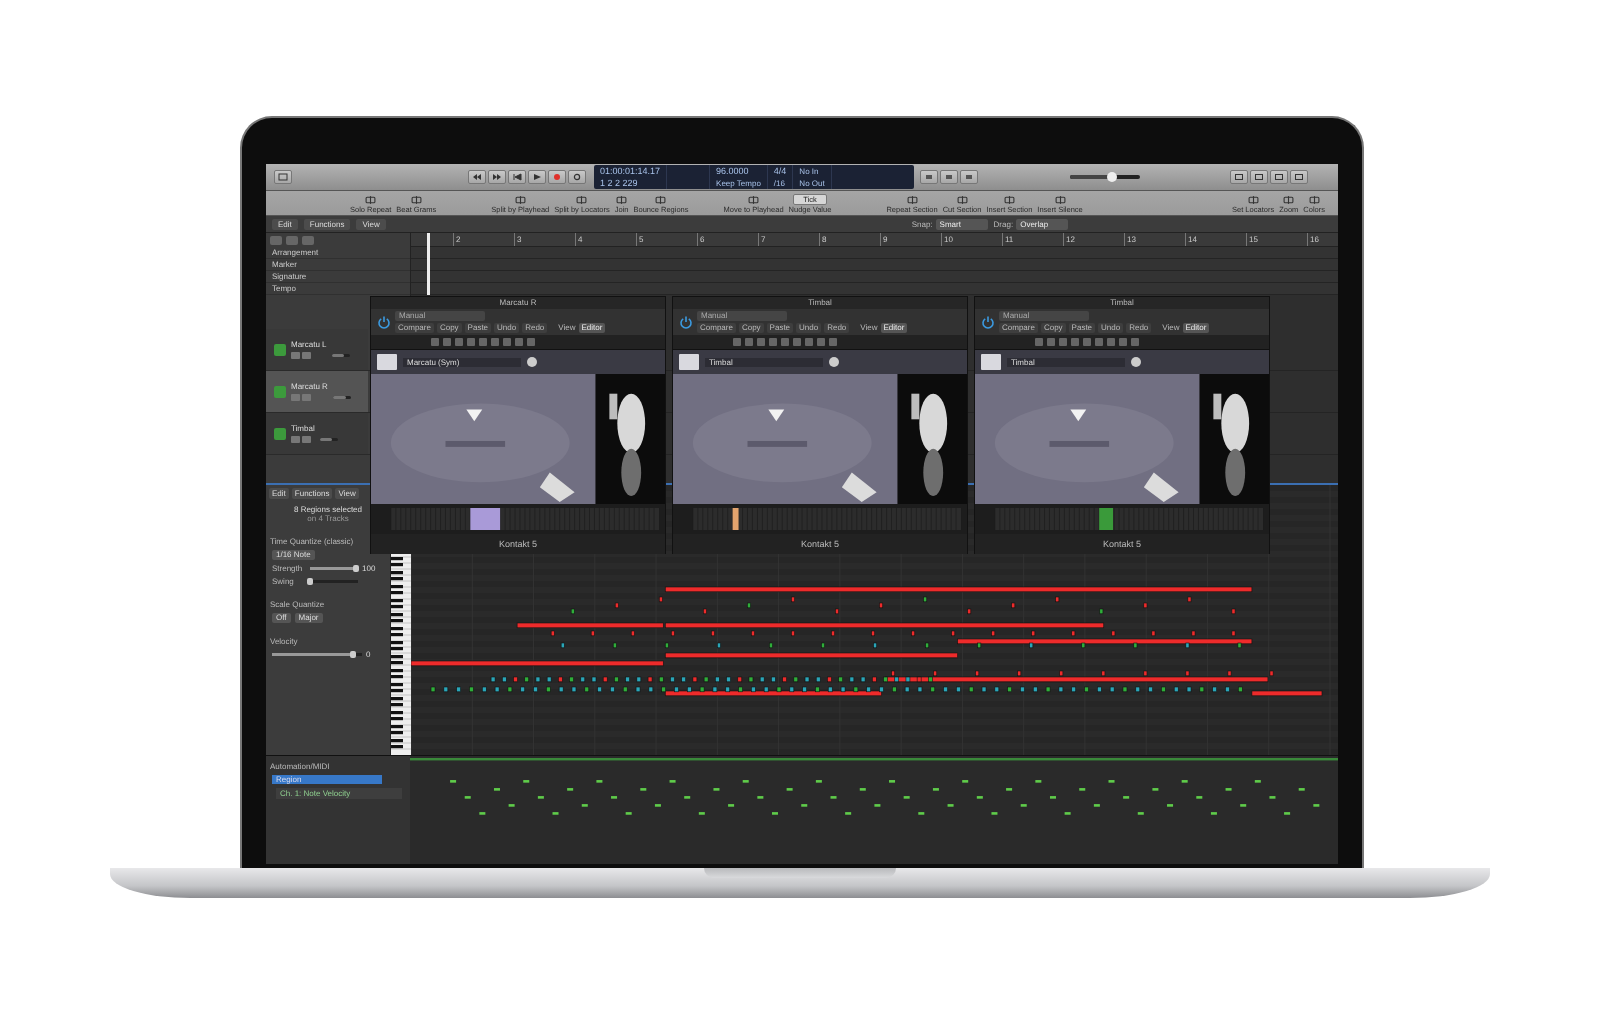 Image resolution: width=1600 pixels, height=1028 pixels. I want to click on skip-back-icon, so click(517, 177).